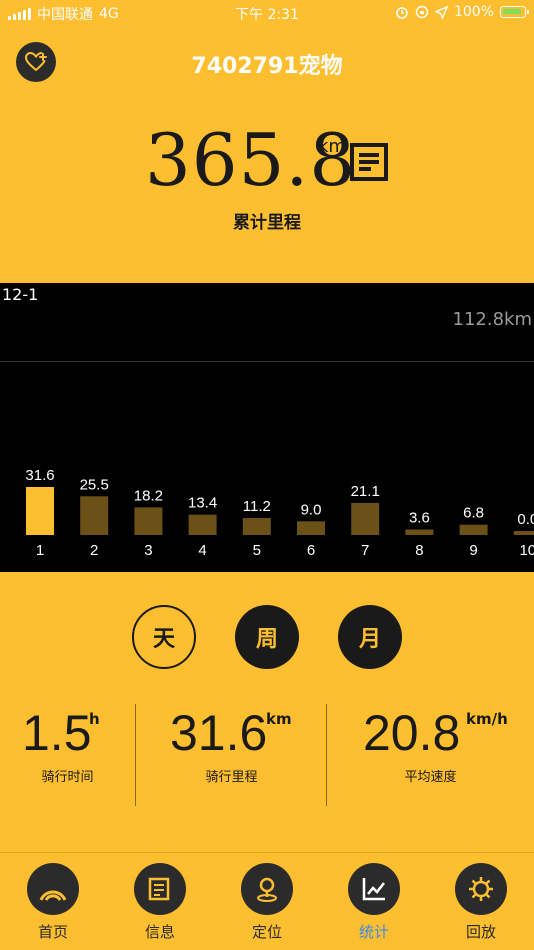  What do you see at coordinates (365, 491) in the screenshot?
I see `chart-value-label: 21.1` at bounding box center [365, 491].